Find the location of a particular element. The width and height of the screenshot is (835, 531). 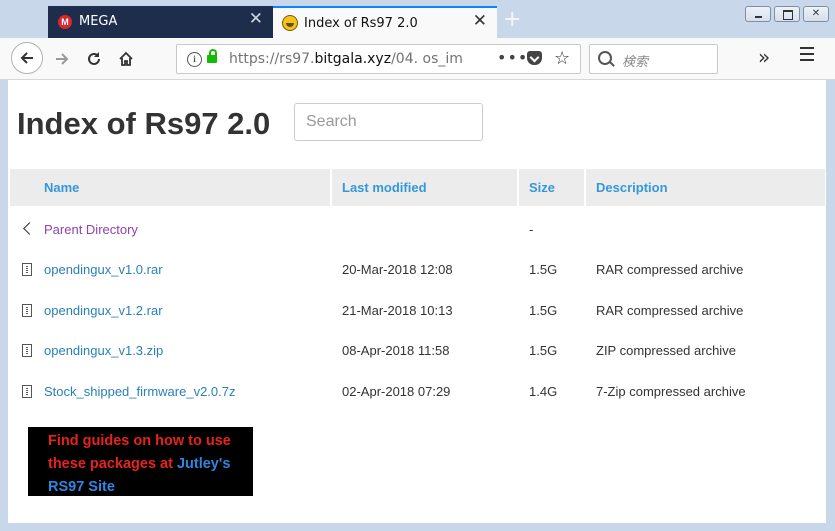

home-icon is located at coordinates (126, 58).